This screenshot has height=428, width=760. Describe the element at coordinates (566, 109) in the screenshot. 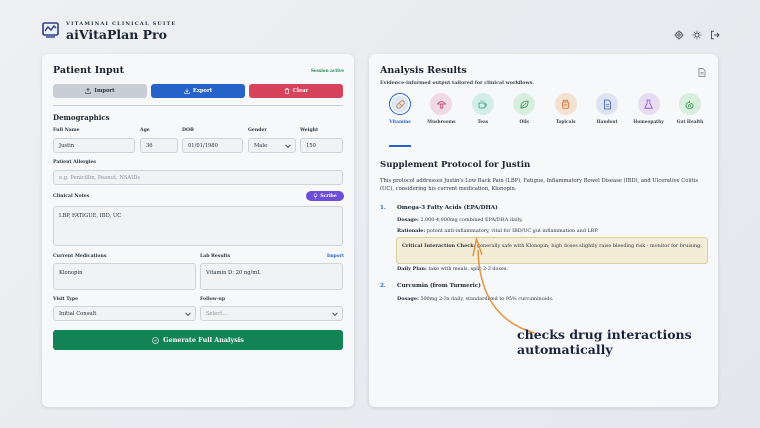

I see `tab-topicals: Topicals` at that location.